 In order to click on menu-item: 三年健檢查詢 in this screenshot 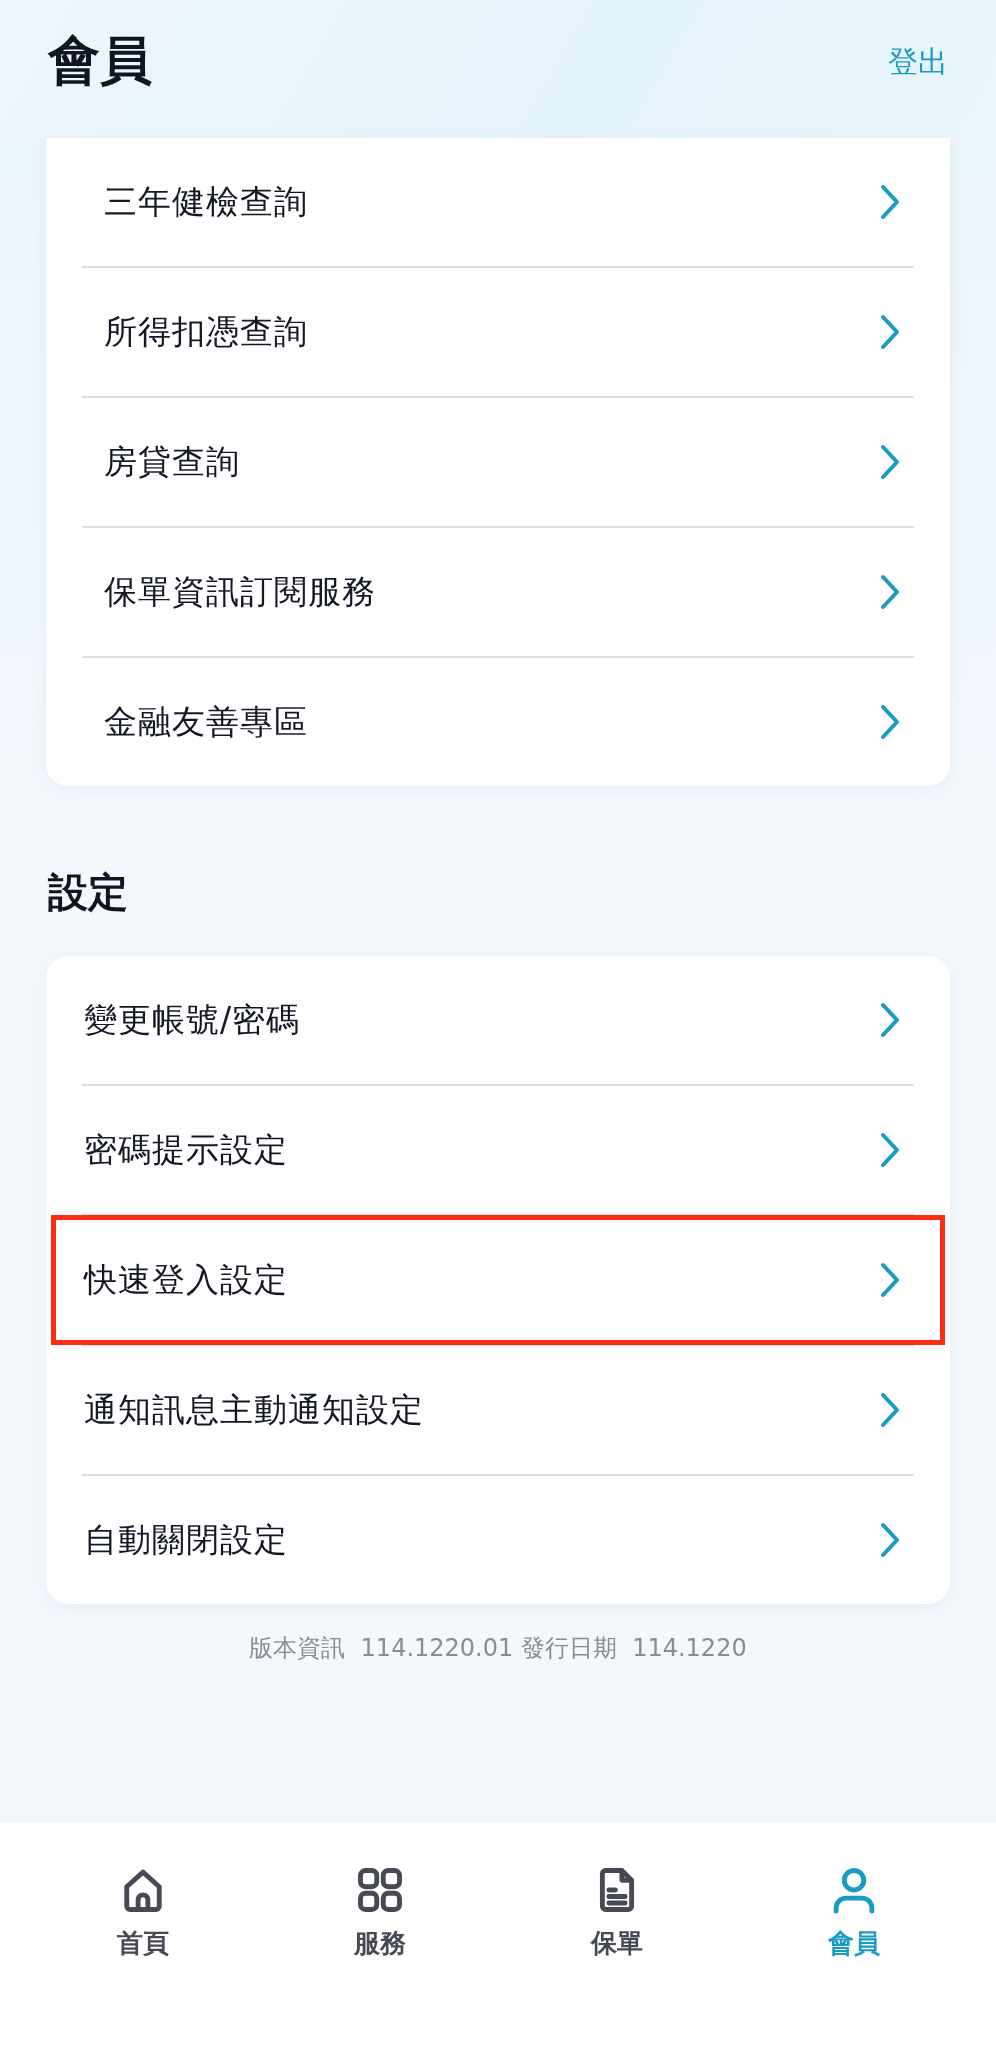, I will do `click(498, 202)`.